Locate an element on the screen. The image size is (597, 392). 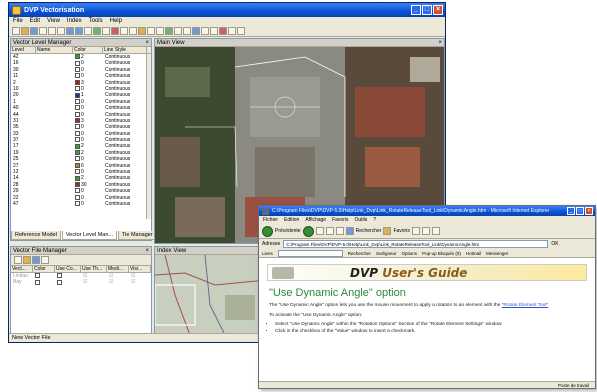
menu-edit: Edit is located at coordinates (35, 21).